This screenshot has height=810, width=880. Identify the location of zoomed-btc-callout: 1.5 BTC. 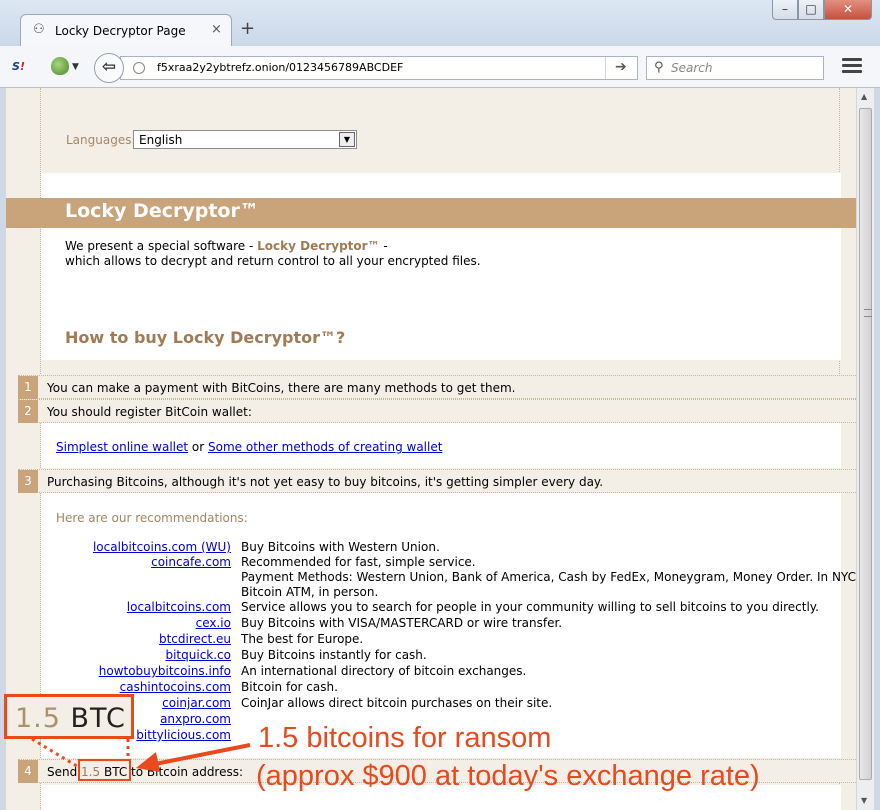
(69, 716).